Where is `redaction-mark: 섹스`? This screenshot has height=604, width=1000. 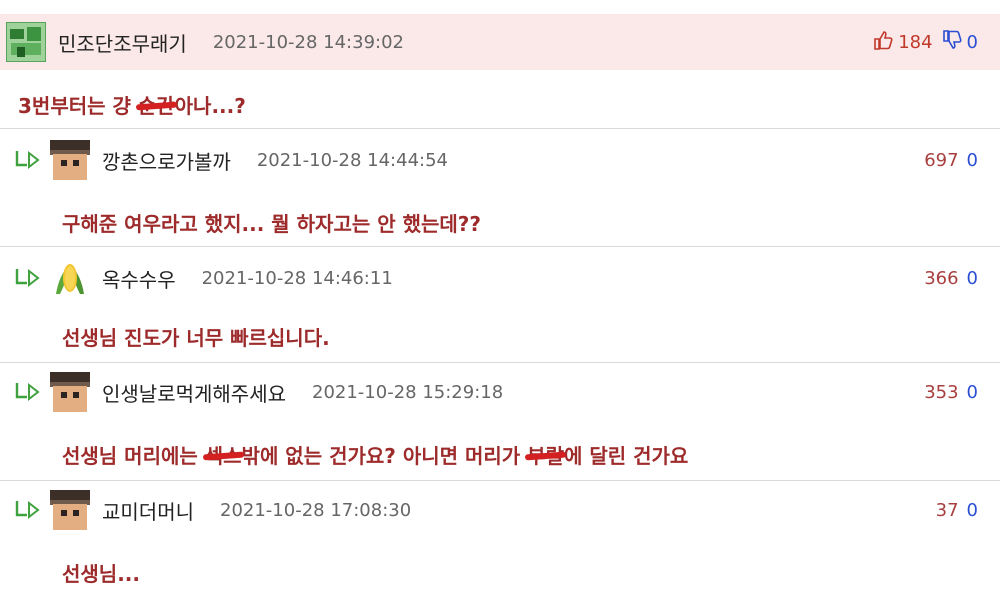
redaction-mark: 섹스 is located at coordinates (223, 454).